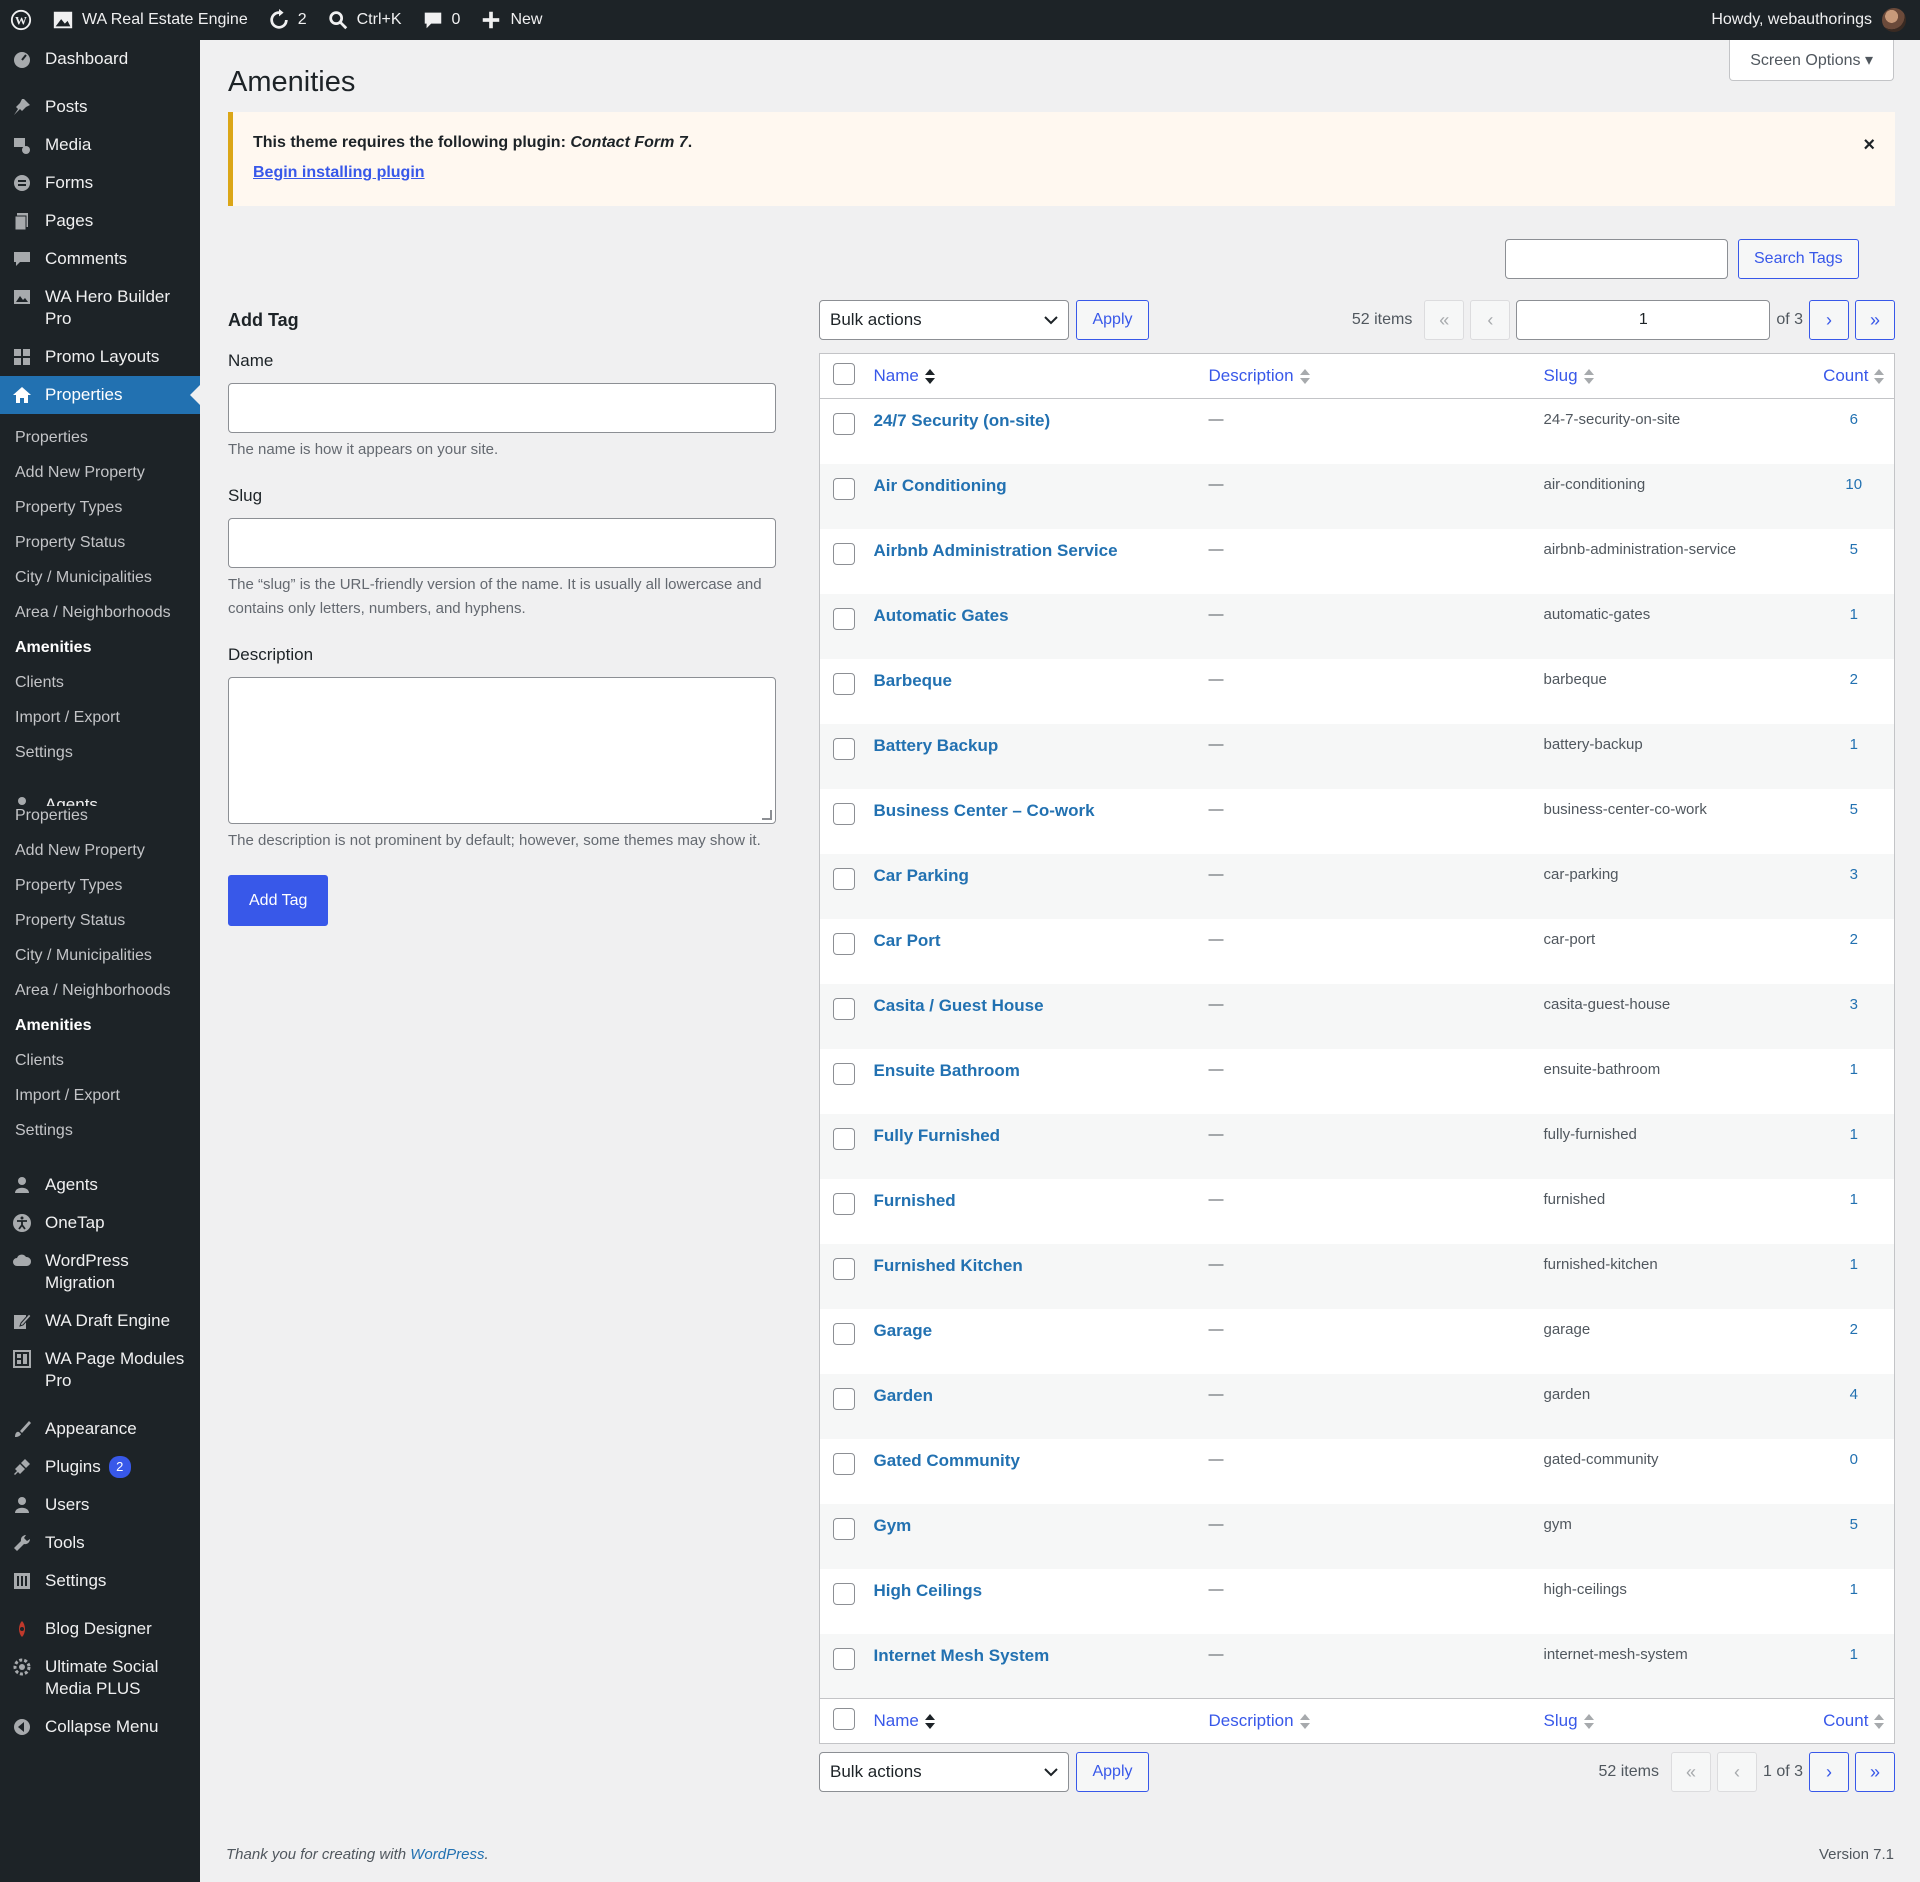  What do you see at coordinates (100, 1429) in the screenshot?
I see `menu-appearance: Appearance` at bounding box center [100, 1429].